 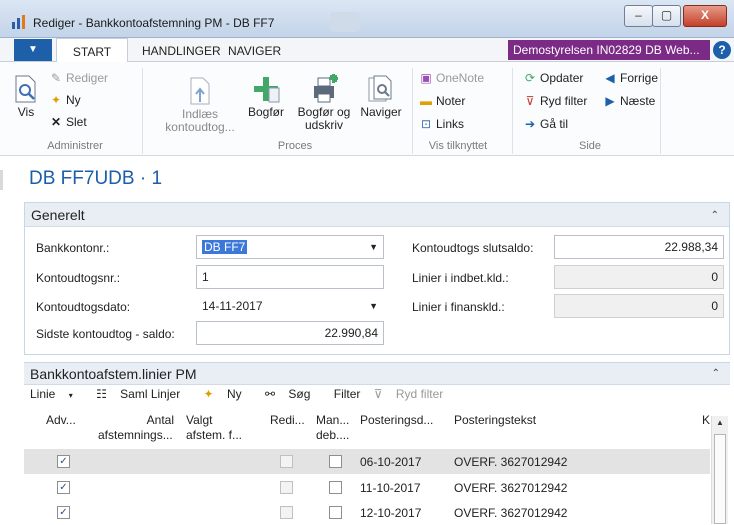 What do you see at coordinates (254, 50) in the screenshot?
I see `tab-naviger: NAVIGER` at bounding box center [254, 50].